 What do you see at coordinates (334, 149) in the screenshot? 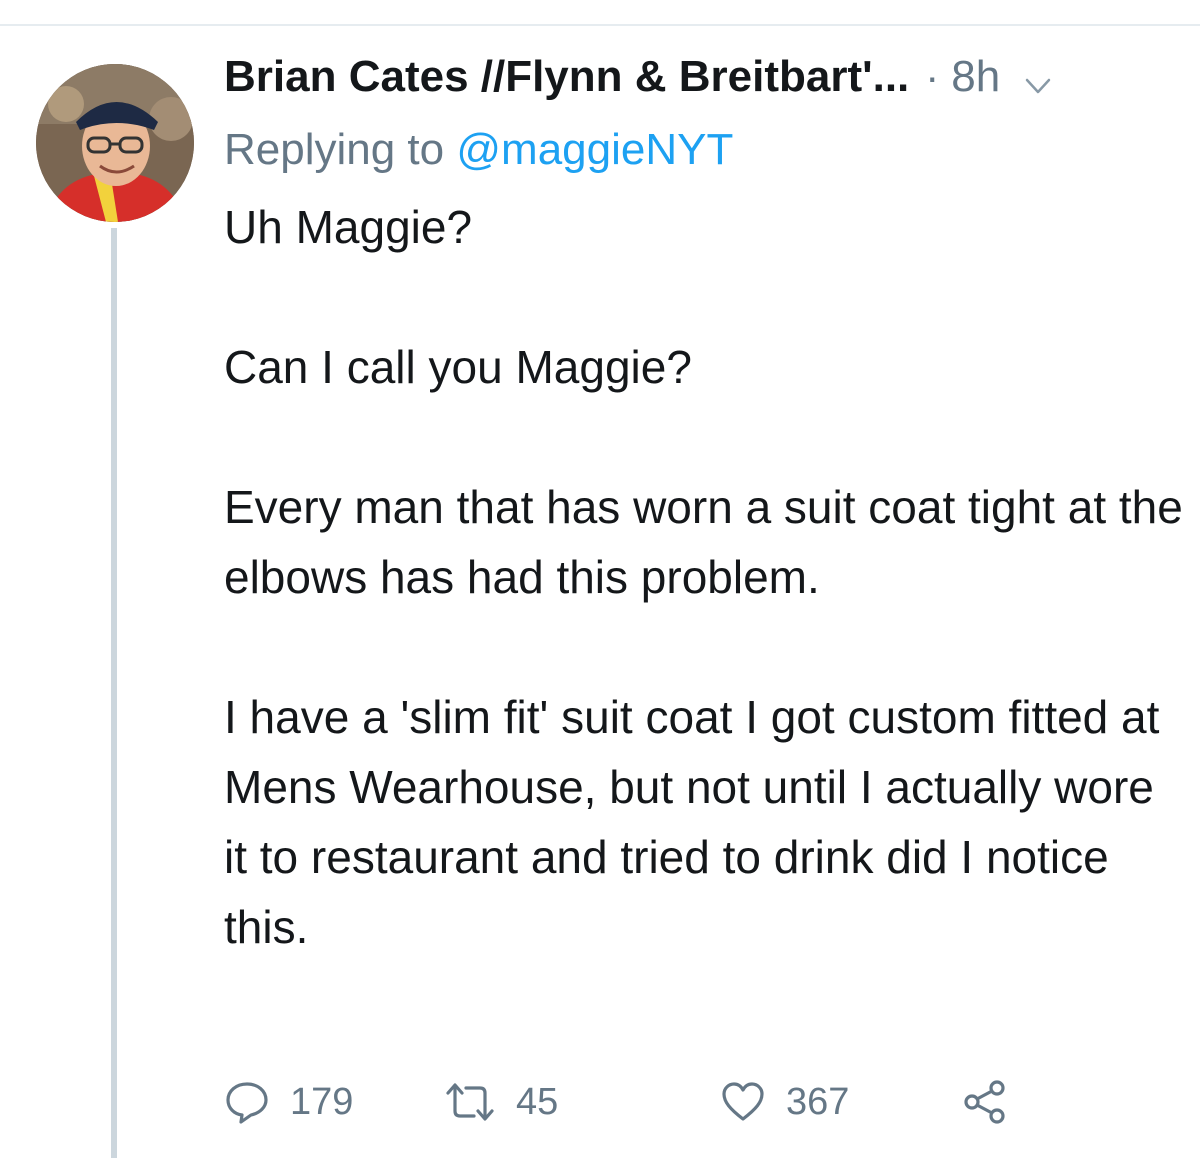
I see `replying-prefix: Replying to` at bounding box center [334, 149].